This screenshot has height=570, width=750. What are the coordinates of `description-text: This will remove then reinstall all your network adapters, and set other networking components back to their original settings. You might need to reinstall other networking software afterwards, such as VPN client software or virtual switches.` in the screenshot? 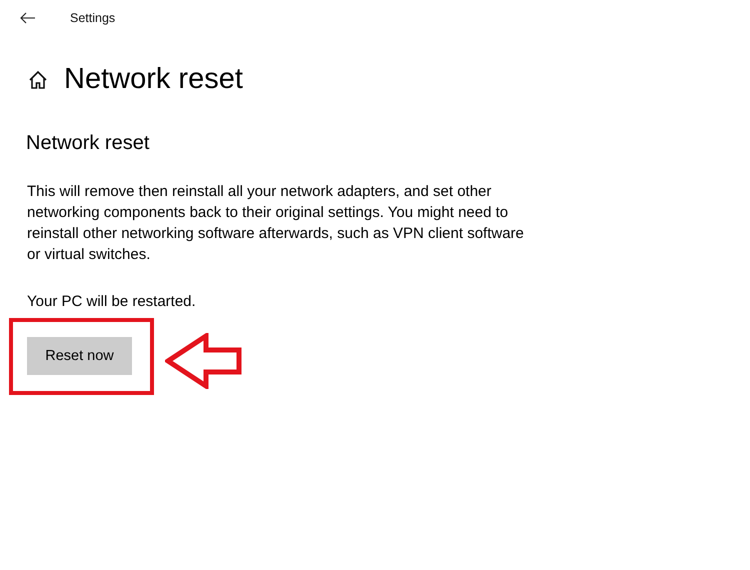 It's located at (276, 223).